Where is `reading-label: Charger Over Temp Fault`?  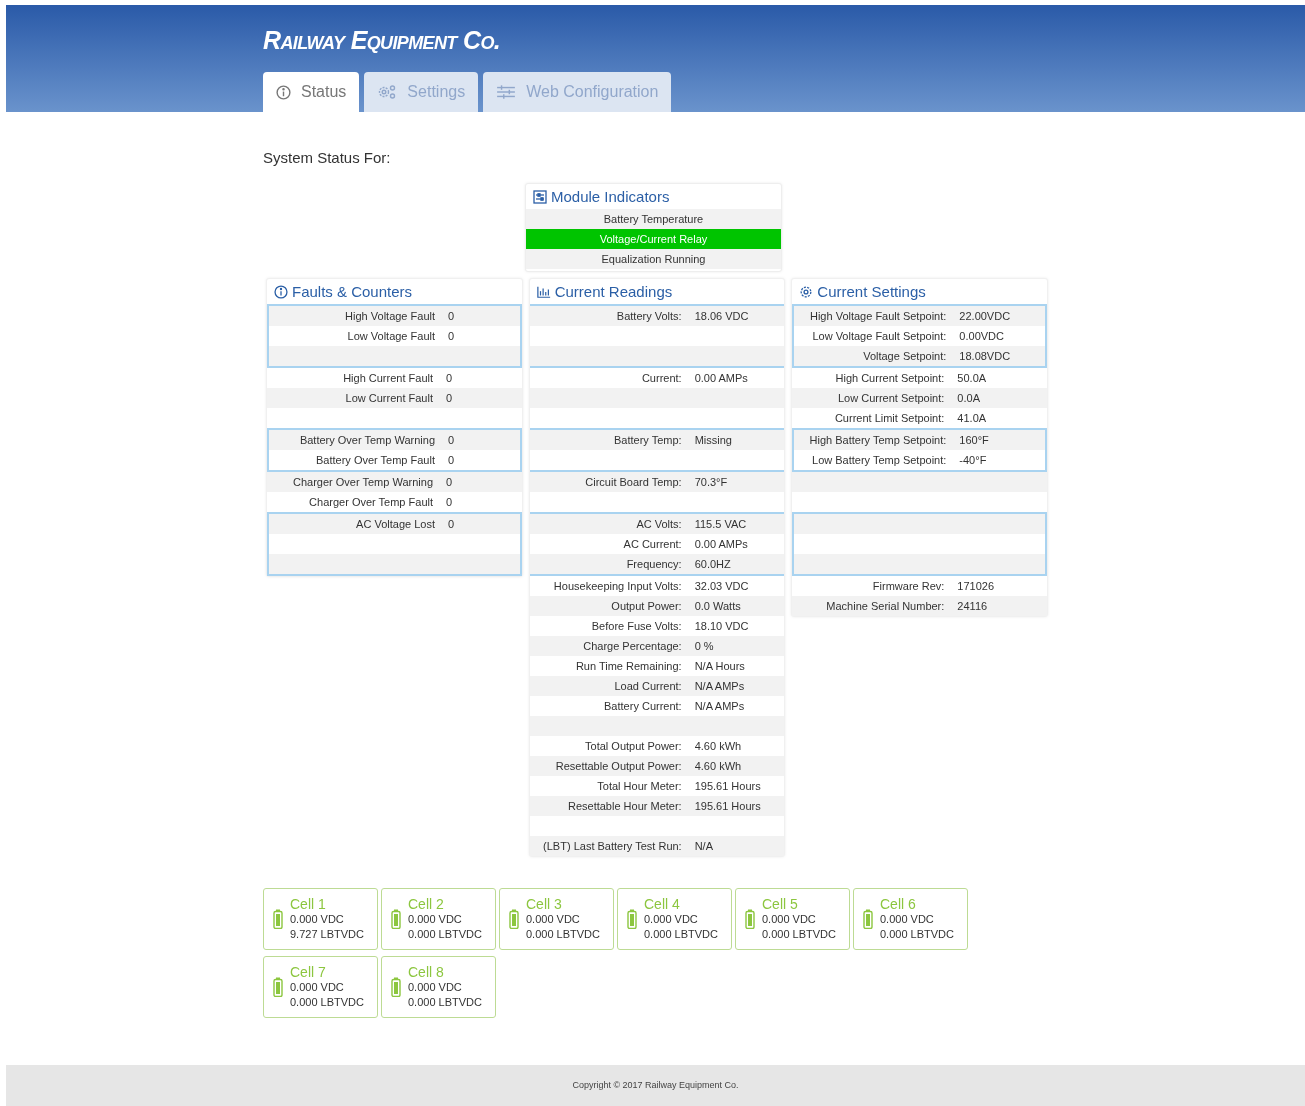 reading-label: Charger Over Temp Fault is located at coordinates (370, 502).